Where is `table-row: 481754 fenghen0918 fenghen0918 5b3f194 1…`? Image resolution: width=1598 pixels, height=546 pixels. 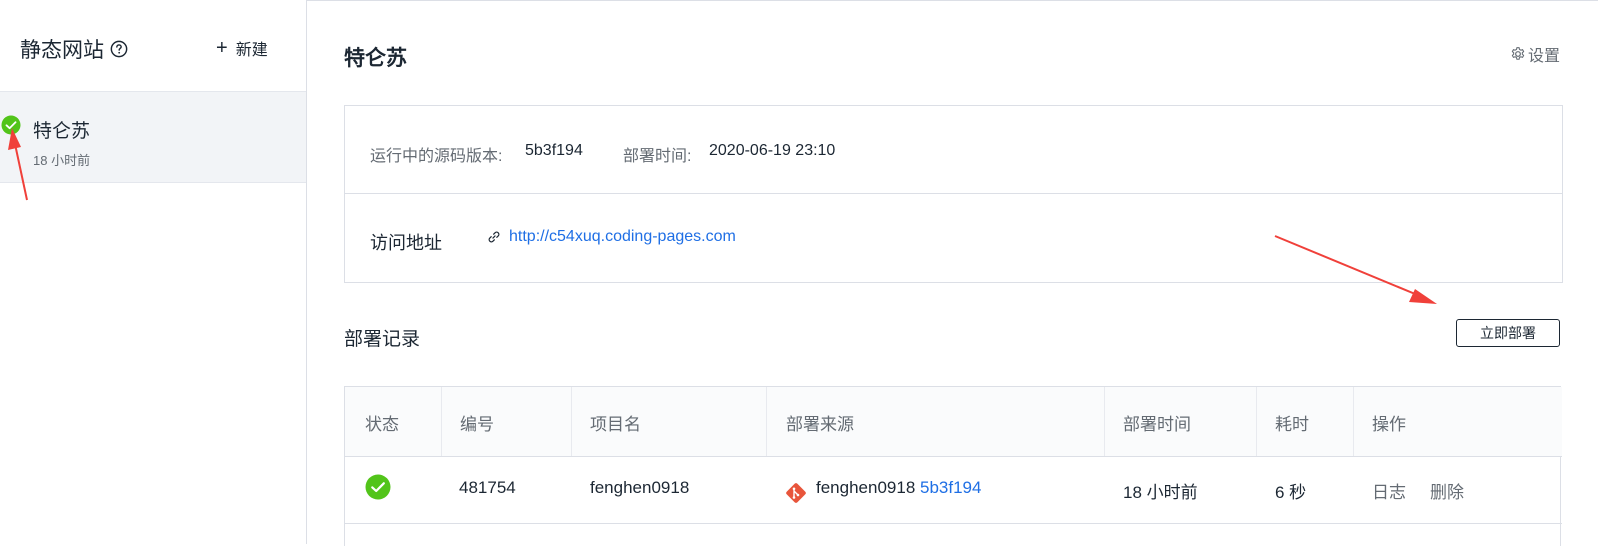 table-row: 481754 fenghen0918 fenghen0918 5b3f194 1… is located at coordinates (953, 490).